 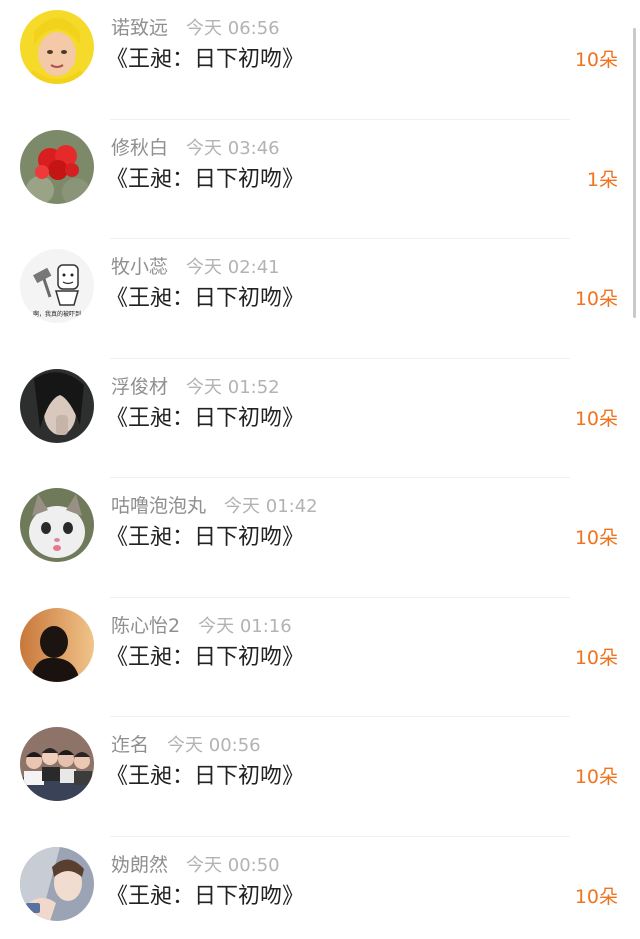 I want to click on scrollbar, so click(x=634, y=173).